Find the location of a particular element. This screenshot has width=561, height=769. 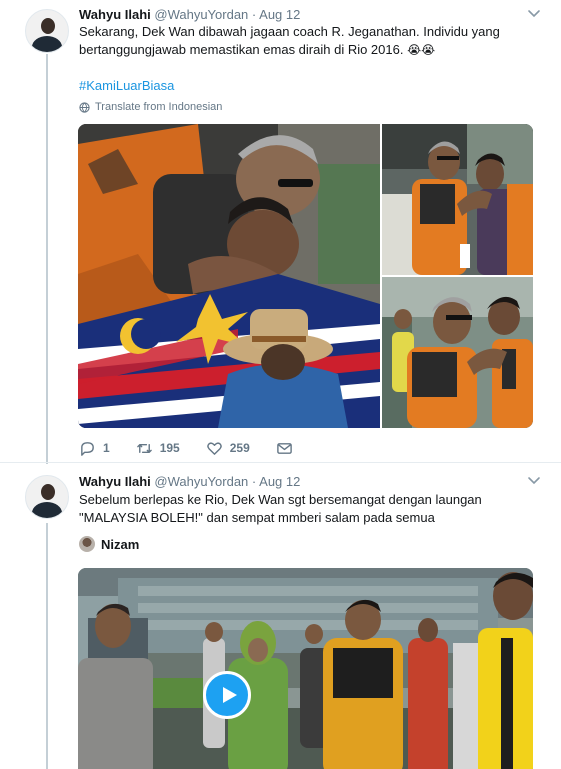

reply-icon is located at coordinates (87, 448).